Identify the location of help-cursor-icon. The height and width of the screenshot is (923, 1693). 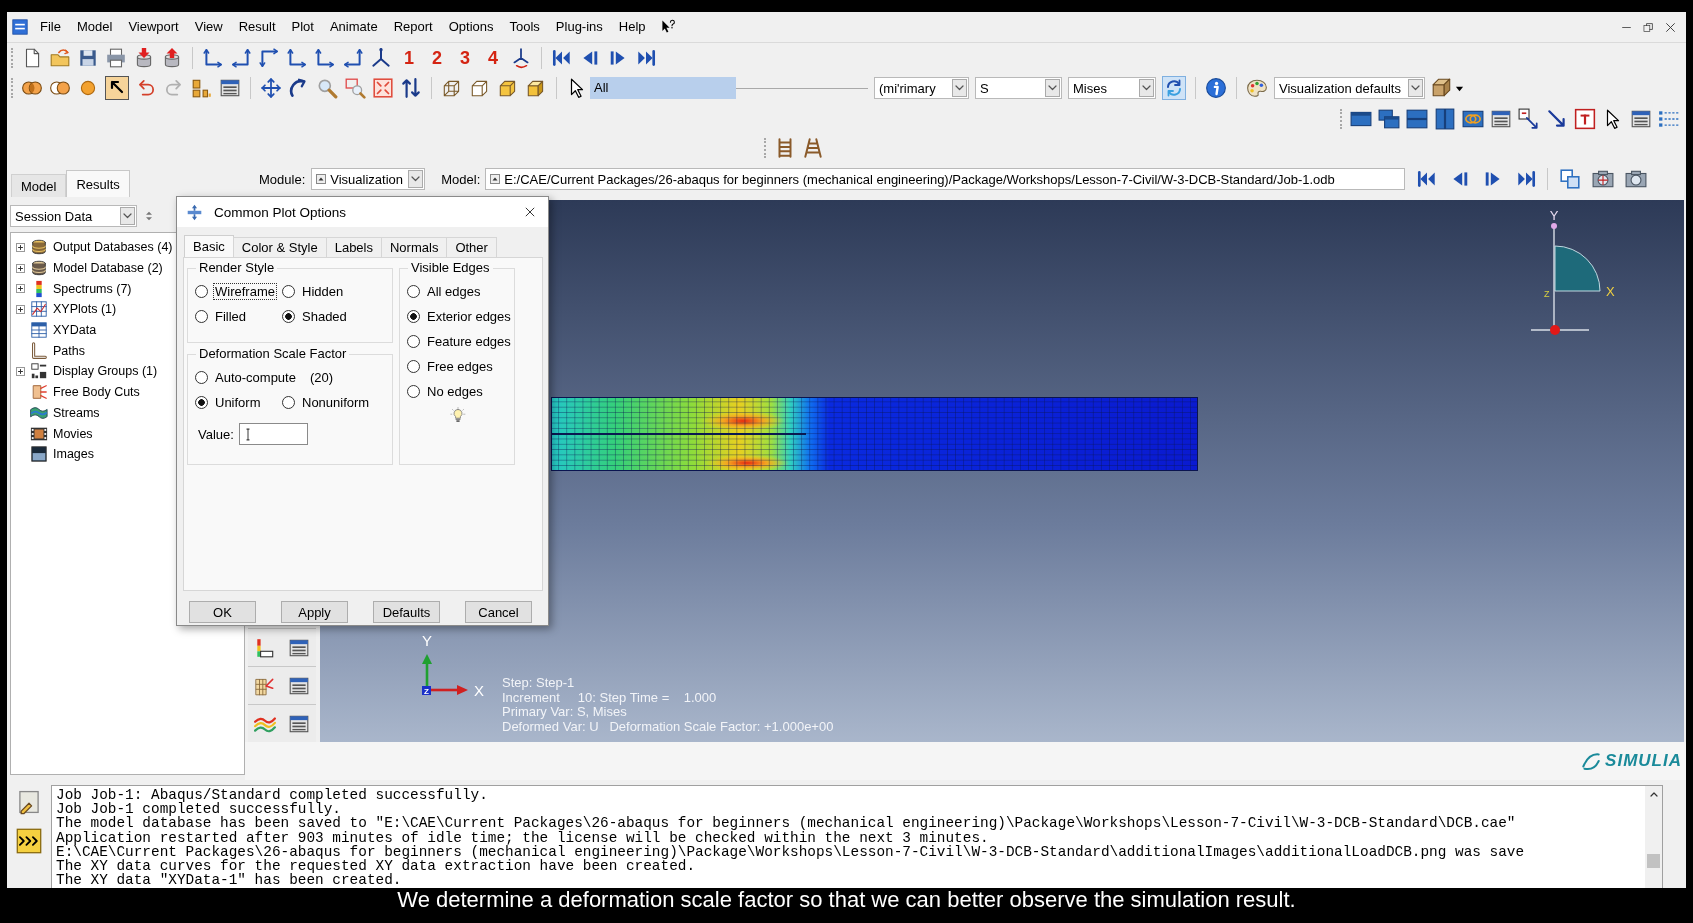
(667, 27).